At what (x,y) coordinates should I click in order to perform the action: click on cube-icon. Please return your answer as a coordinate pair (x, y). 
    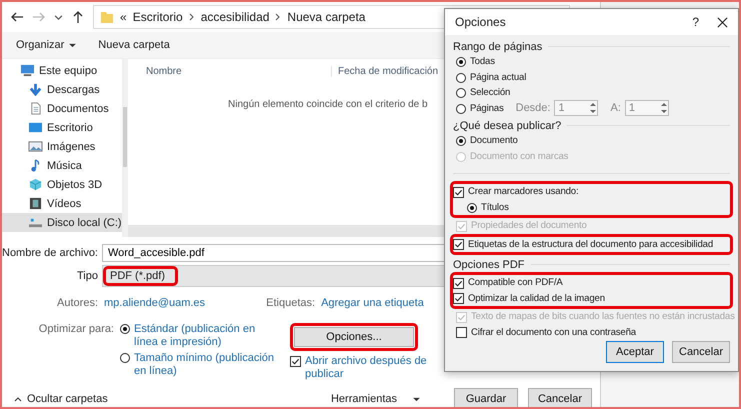
    Looking at the image, I should click on (35, 184).